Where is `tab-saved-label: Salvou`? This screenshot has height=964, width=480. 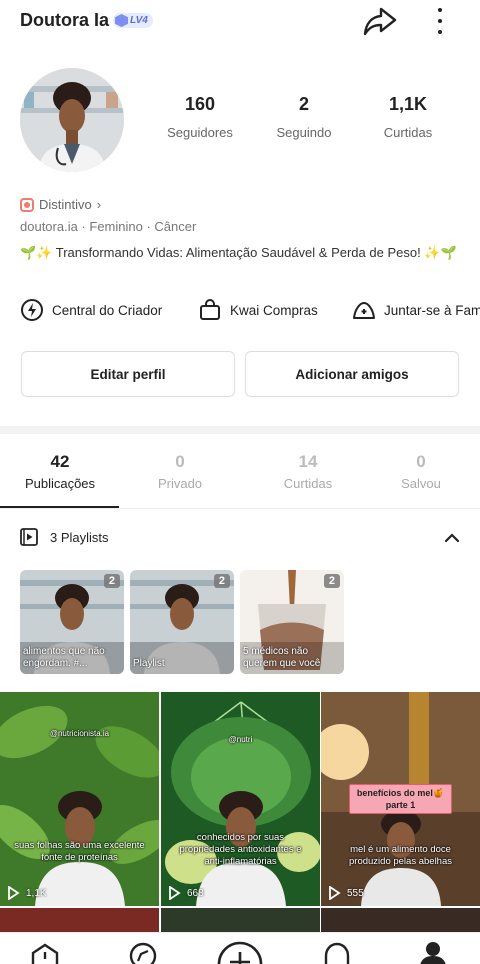 tab-saved-label: Salvou is located at coordinates (421, 483).